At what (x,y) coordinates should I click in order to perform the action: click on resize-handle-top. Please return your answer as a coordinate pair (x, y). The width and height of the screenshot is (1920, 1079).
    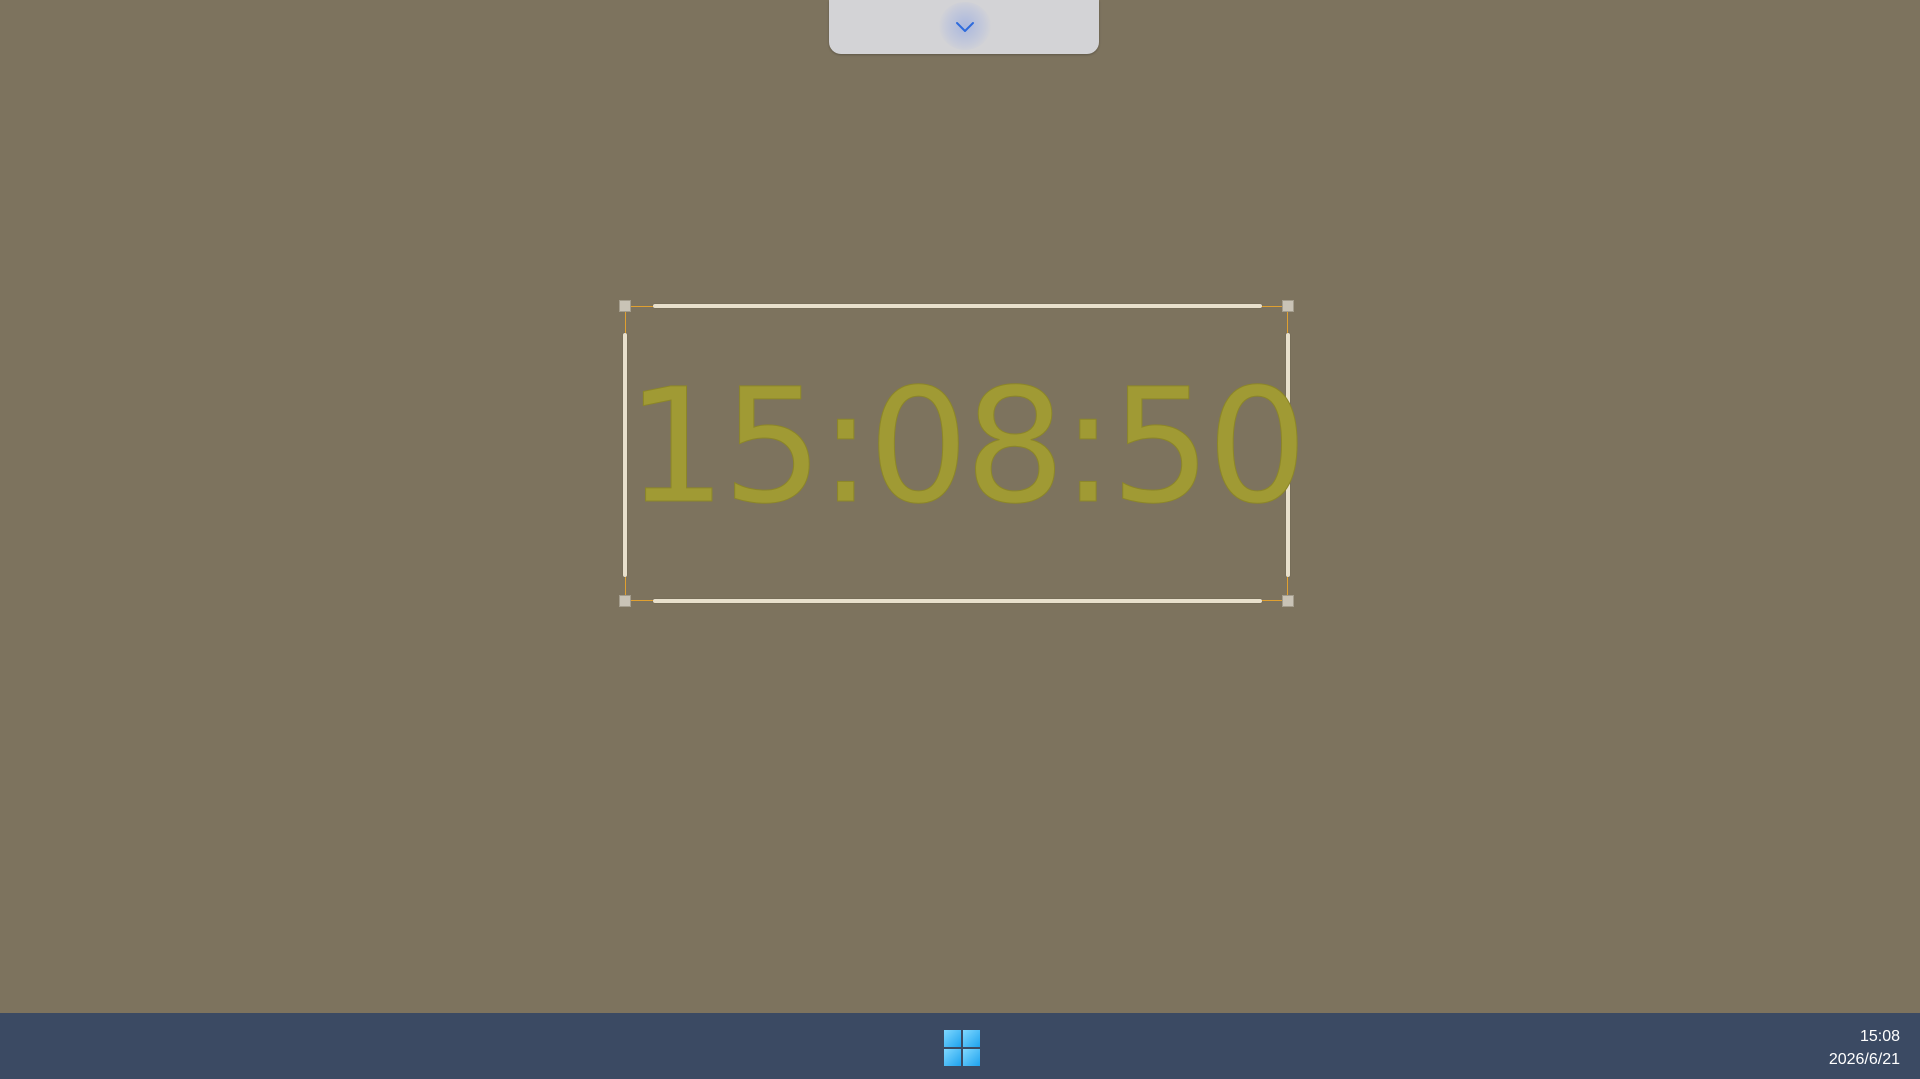
    Looking at the image, I should click on (957, 306).